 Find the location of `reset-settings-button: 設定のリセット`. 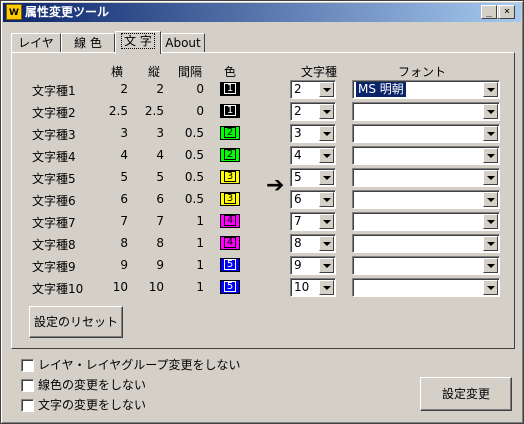

reset-settings-button: 設定のリセット is located at coordinates (76, 322).